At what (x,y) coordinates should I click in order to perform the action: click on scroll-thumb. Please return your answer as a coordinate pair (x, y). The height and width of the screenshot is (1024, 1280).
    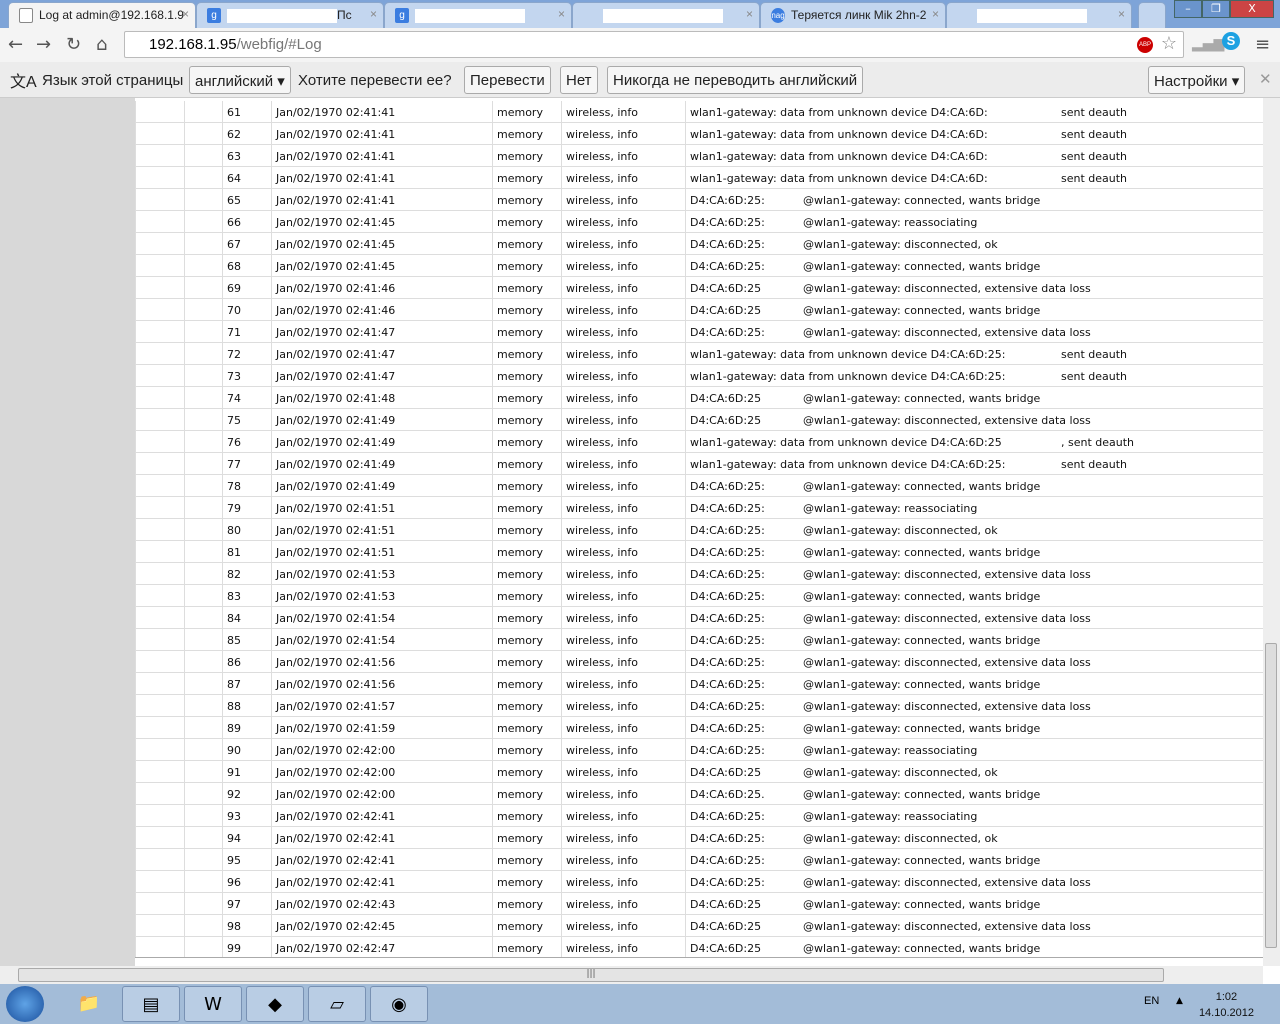
    Looking at the image, I should click on (1271, 795).